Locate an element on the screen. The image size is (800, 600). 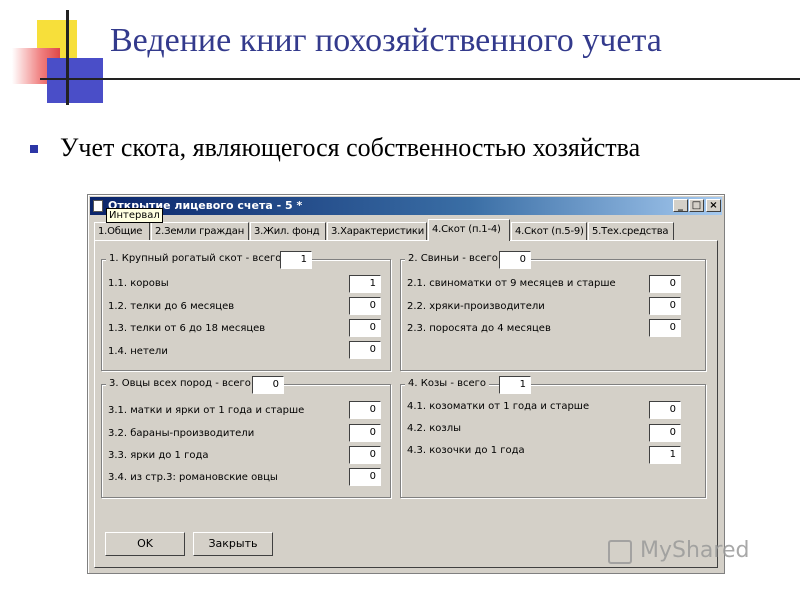
row-label: 3.2. бараны-производители is located at coordinates (181, 433).